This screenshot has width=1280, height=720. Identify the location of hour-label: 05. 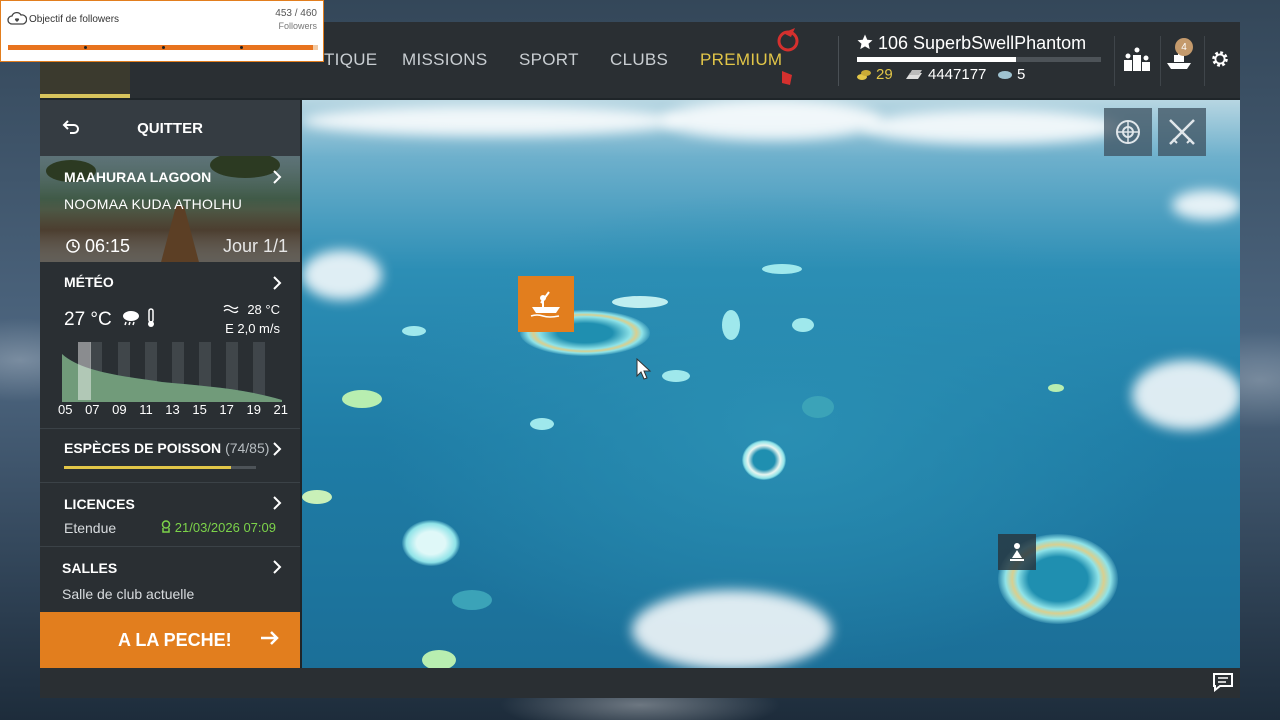
(65, 409).